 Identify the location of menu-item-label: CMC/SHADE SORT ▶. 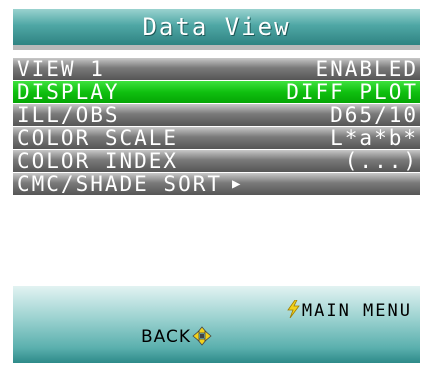
(129, 184).